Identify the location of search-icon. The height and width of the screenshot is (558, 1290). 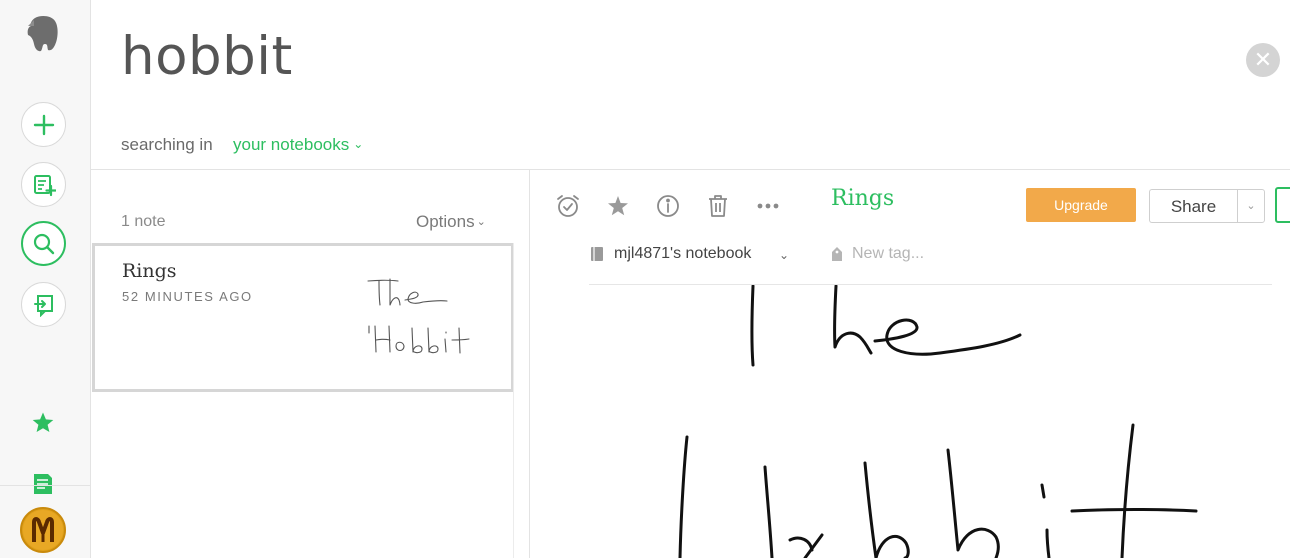
(43, 243).